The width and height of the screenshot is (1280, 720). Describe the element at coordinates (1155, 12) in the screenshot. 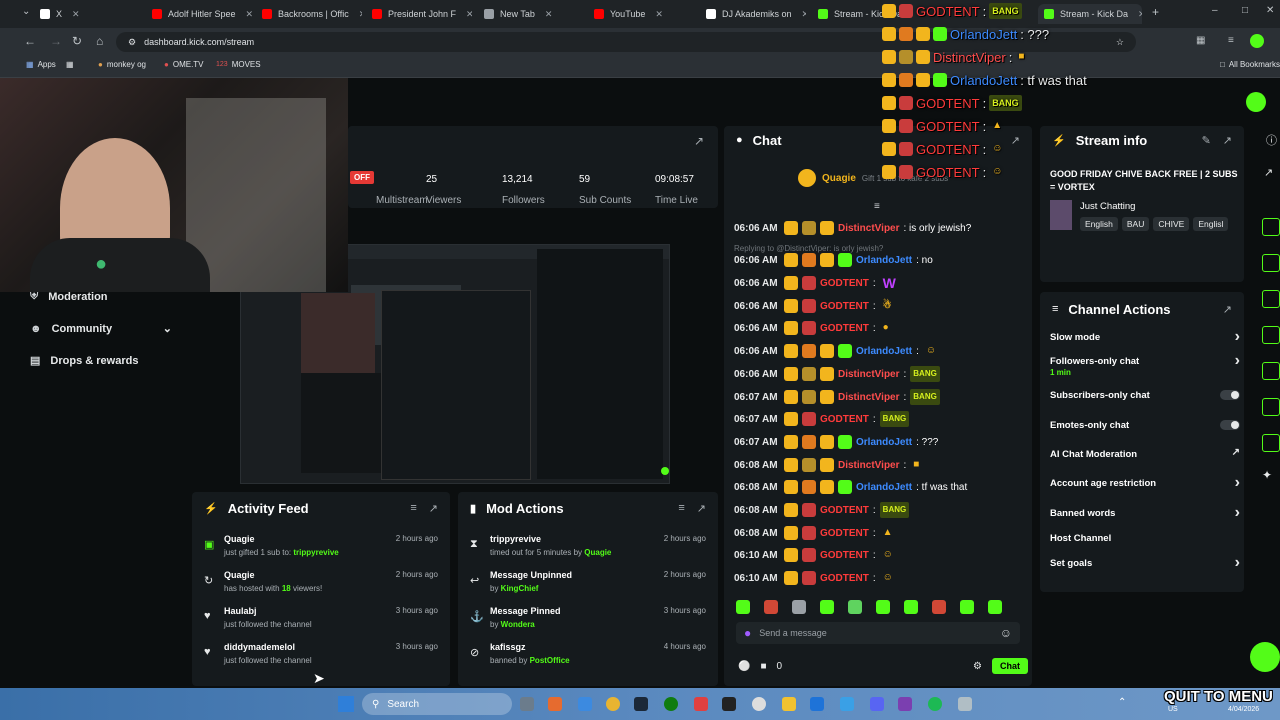

I see `new-tab-icon: +` at that location.